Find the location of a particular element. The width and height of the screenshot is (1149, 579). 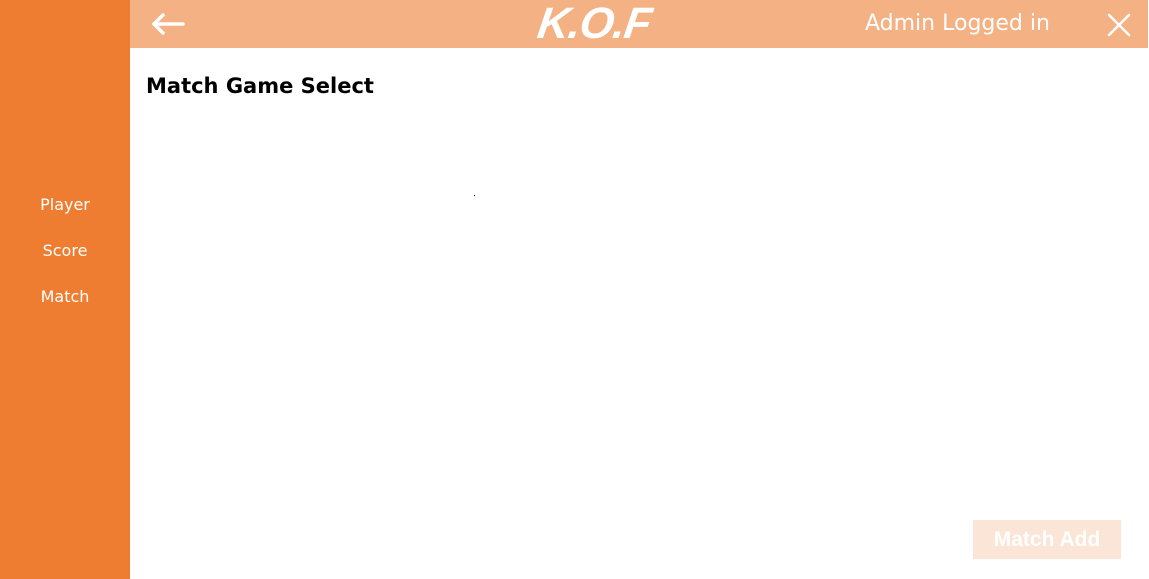

sidebar-item-player: Player is located at coordinates (65, 205).